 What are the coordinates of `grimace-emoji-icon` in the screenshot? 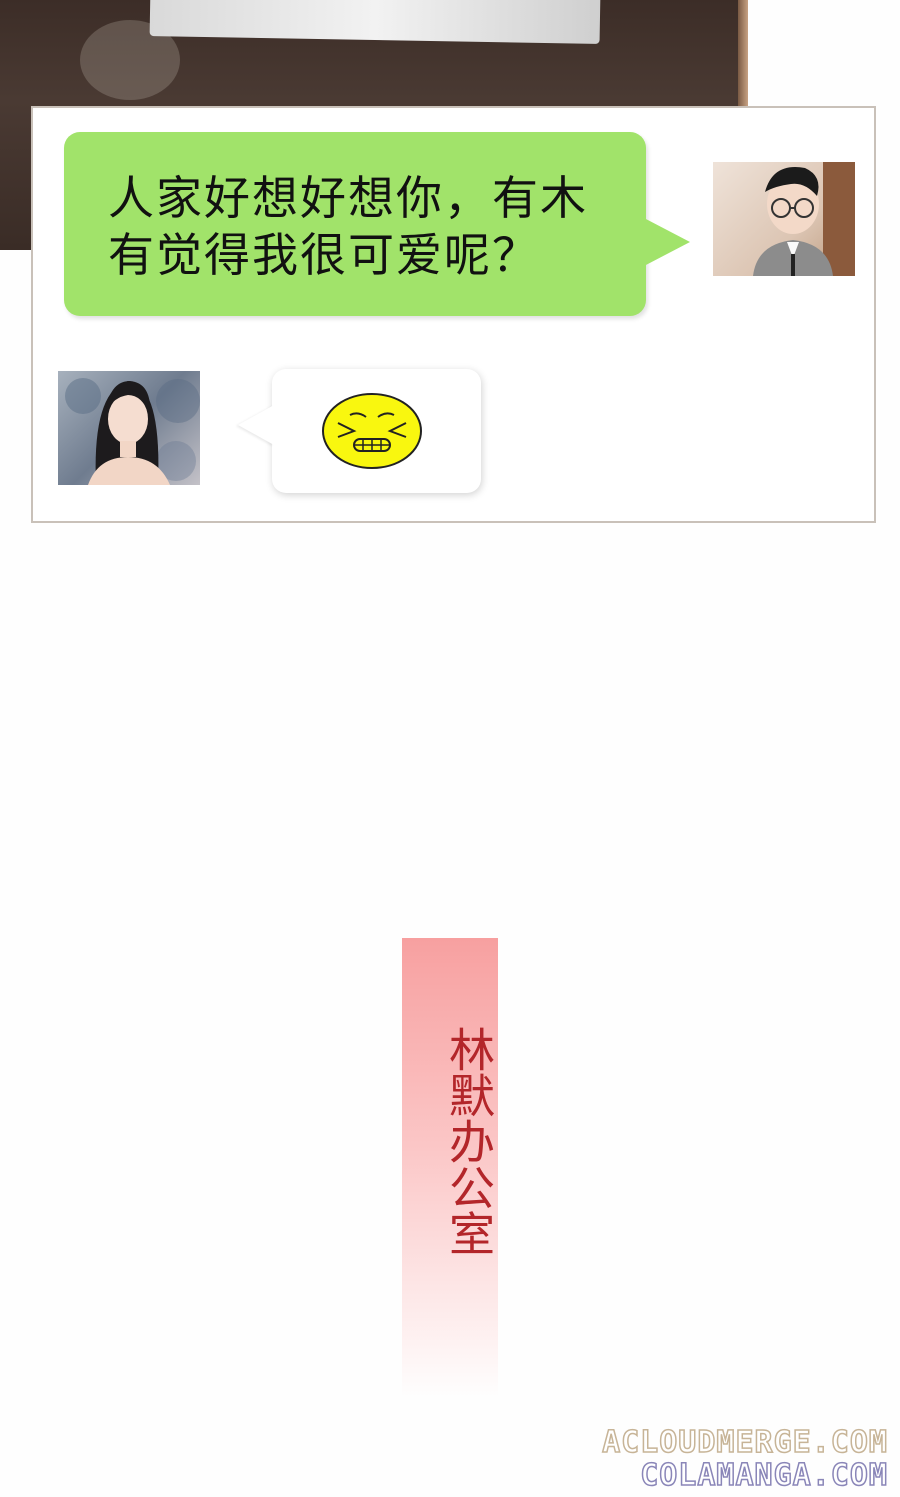 It's located at (372, 431).